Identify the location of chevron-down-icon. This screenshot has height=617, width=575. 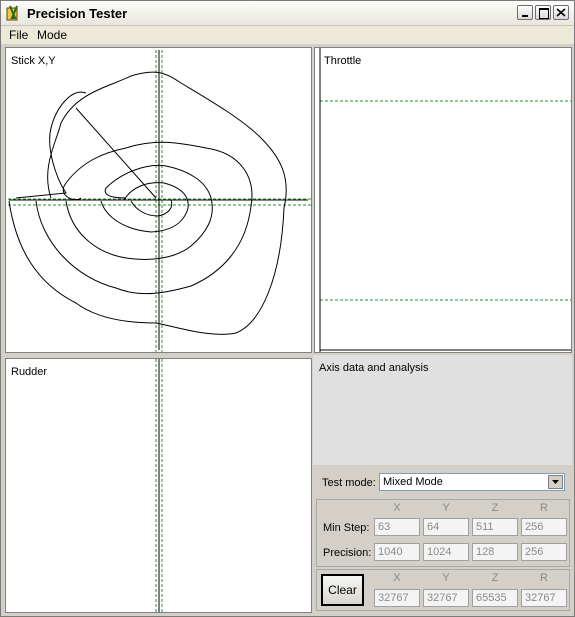
(555, 482).